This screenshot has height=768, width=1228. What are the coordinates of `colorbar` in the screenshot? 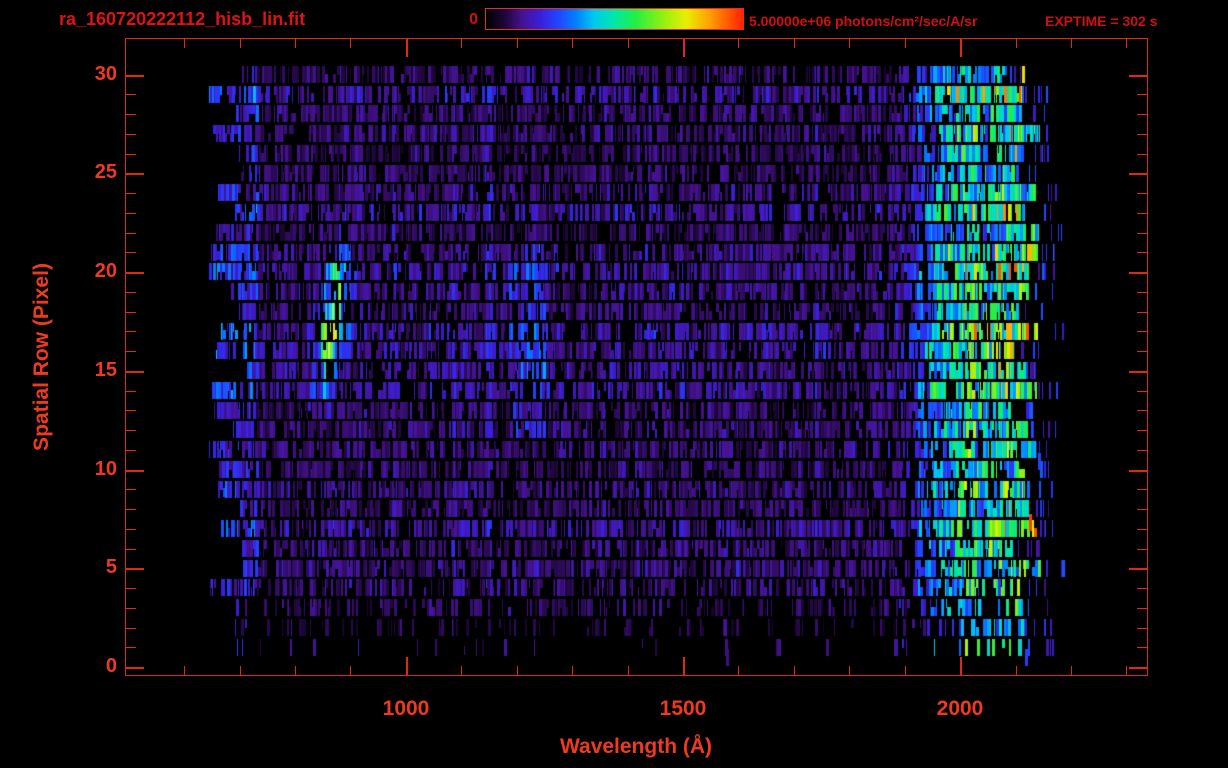 It's located at (614, 19).